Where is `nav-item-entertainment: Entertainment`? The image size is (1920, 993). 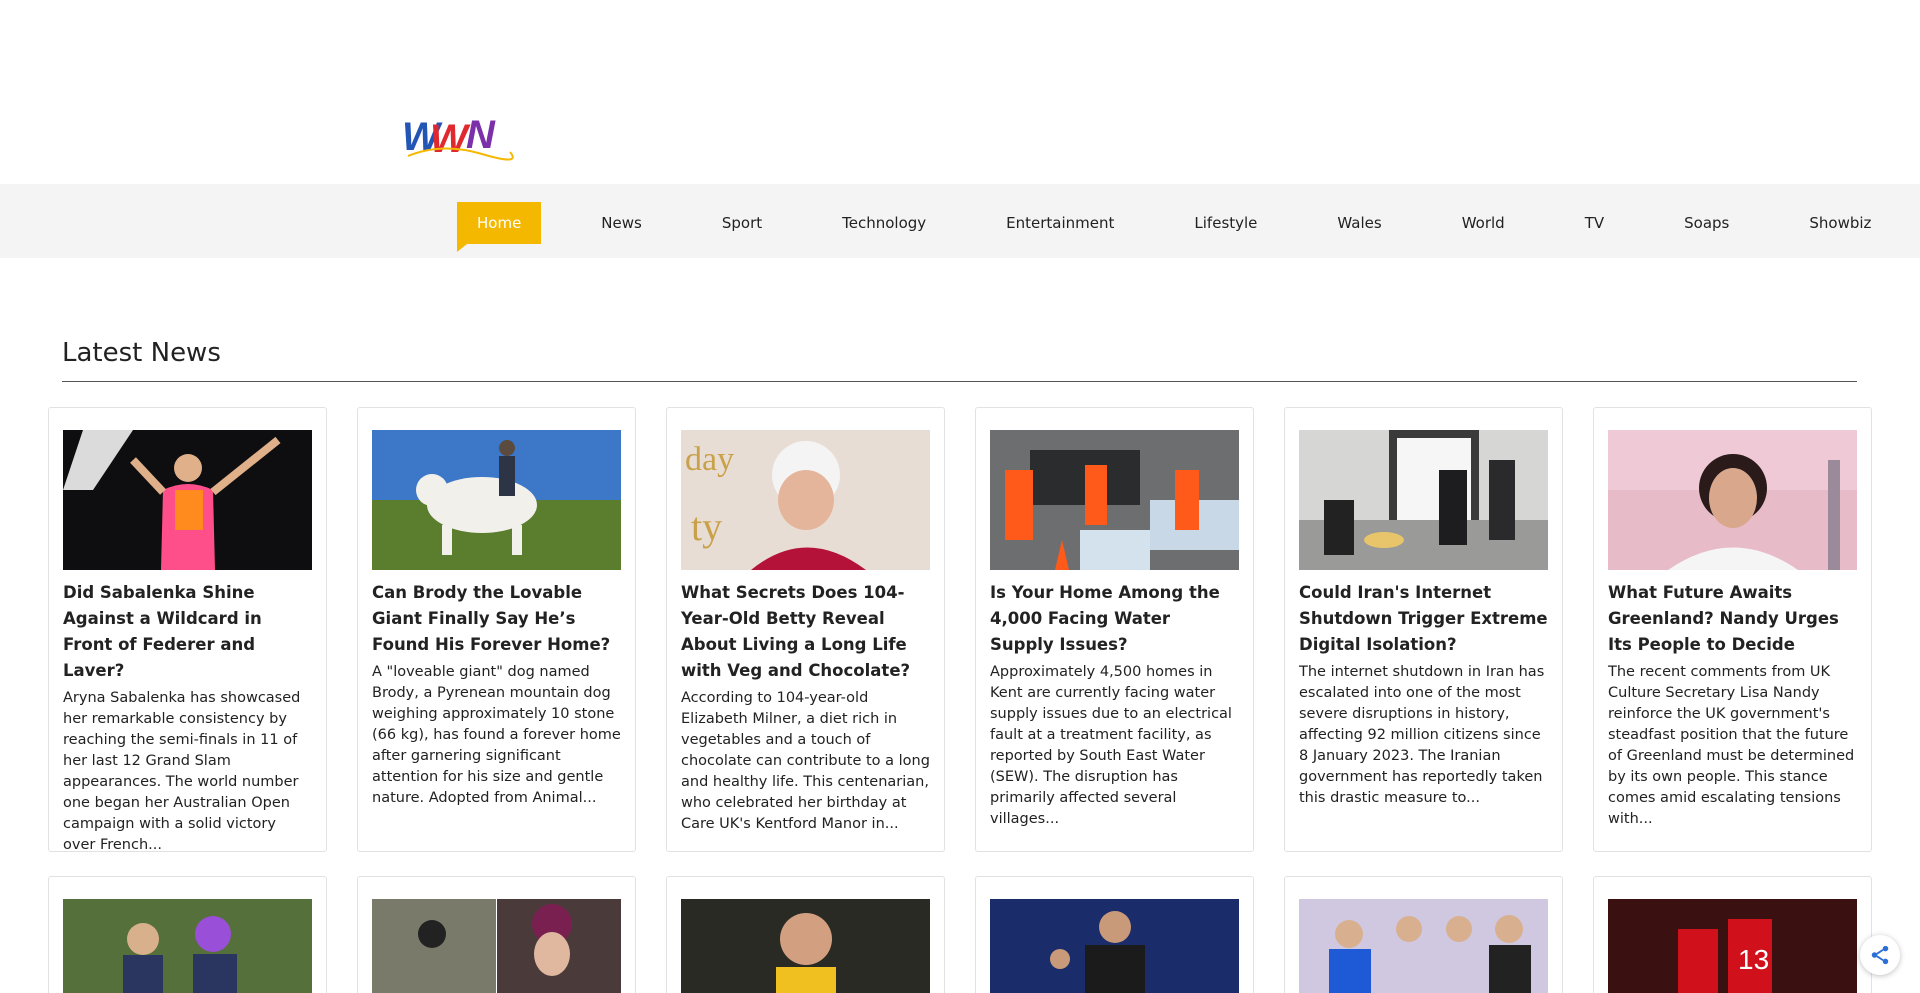
nav-item-entertainment: Entertainment is located at coordinates (1060, 223).